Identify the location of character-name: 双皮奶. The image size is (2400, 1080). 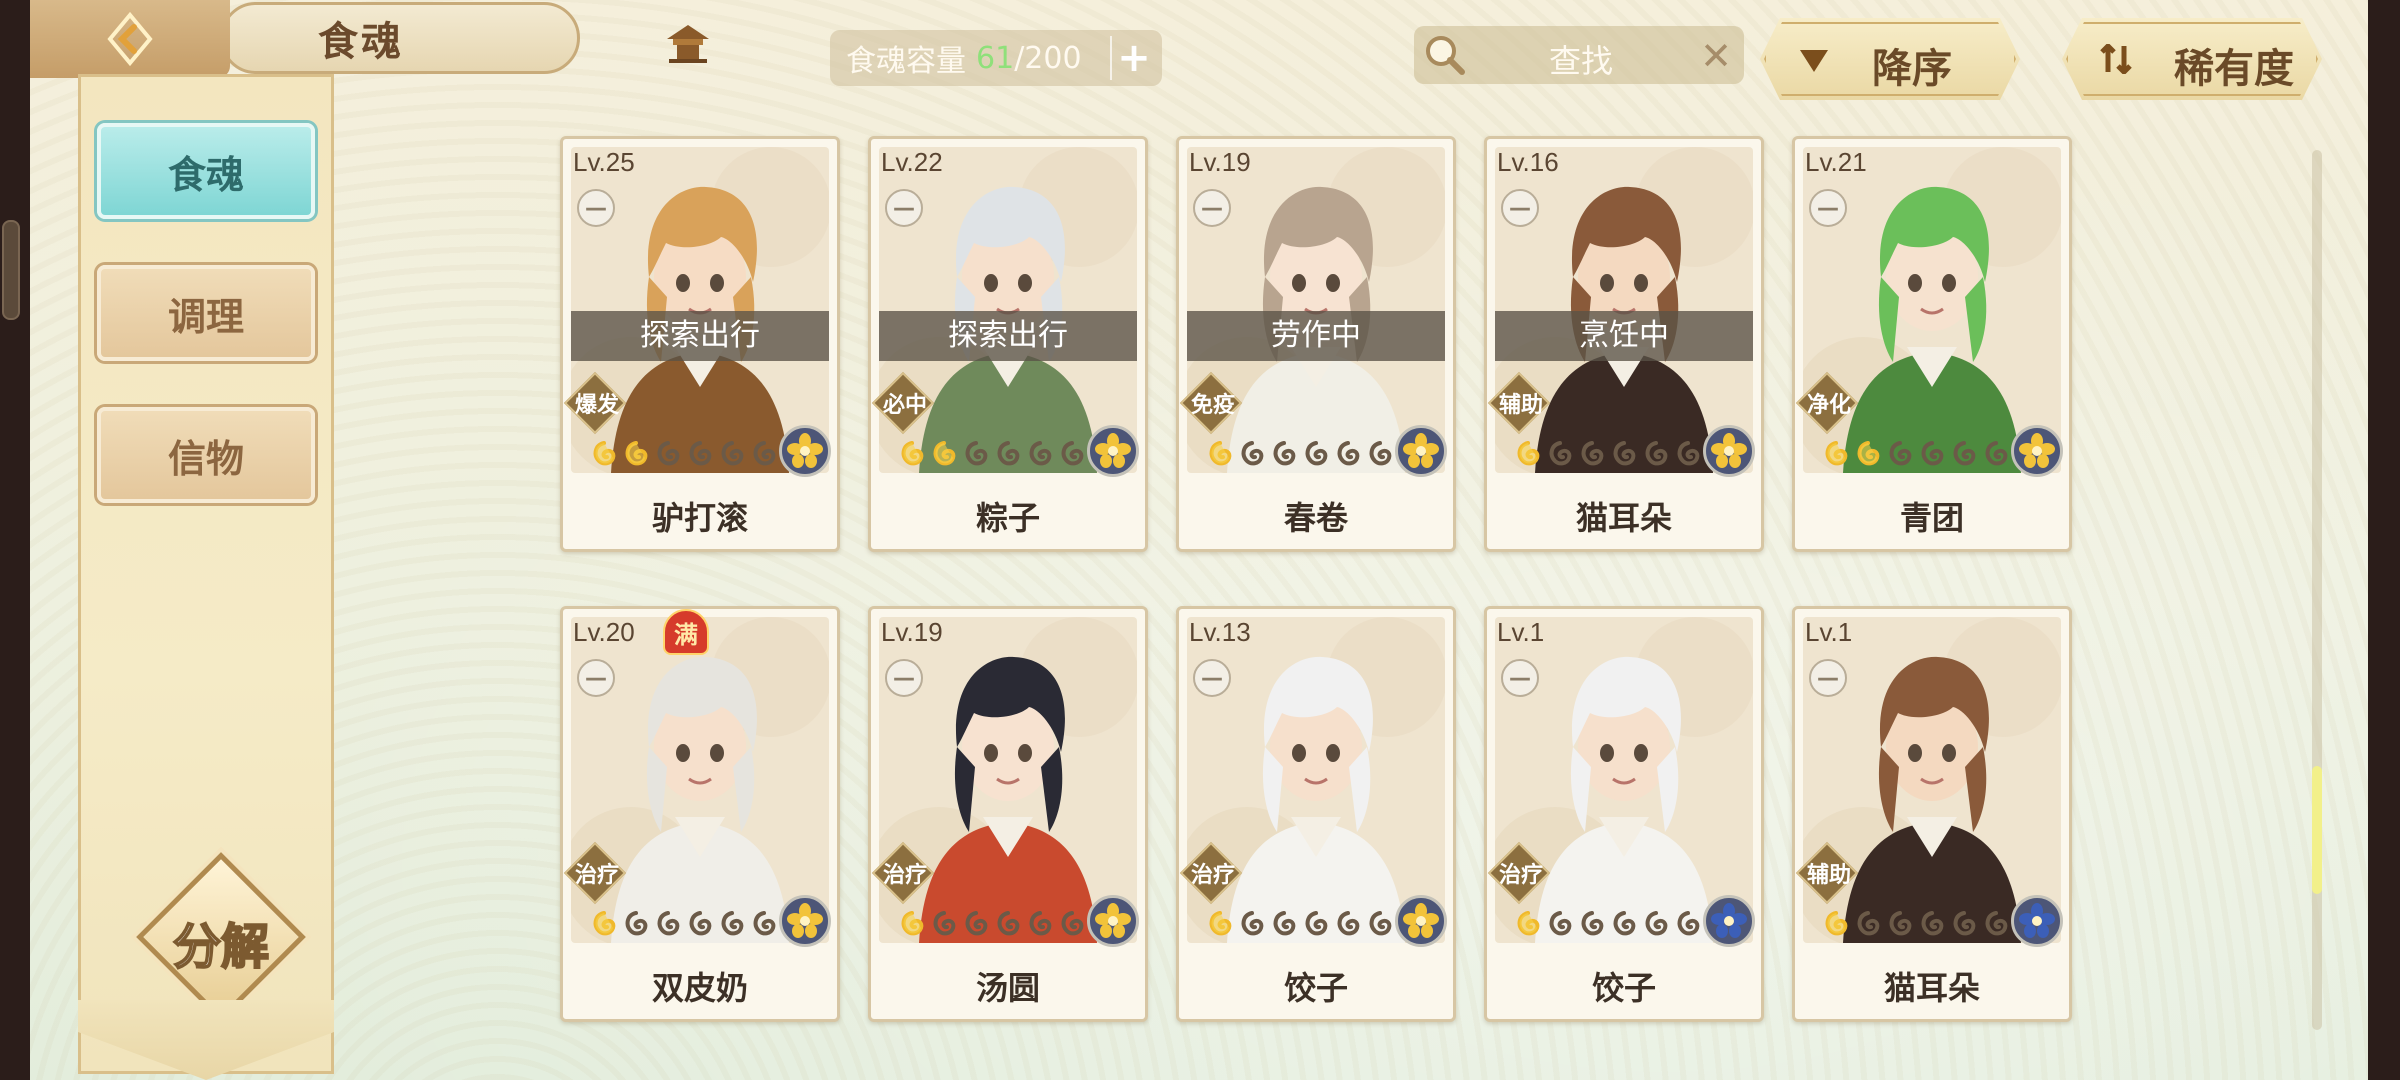
(699, 988).